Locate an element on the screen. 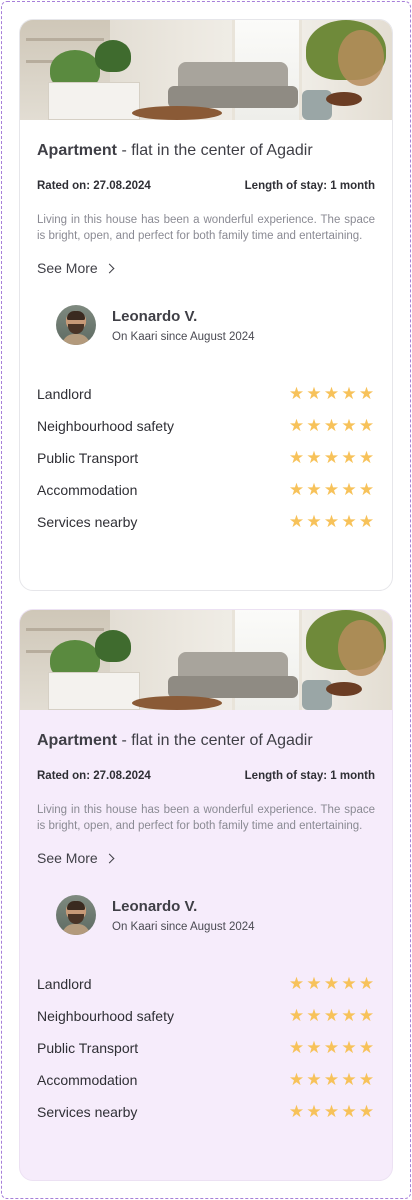  property-photo is located at coordinates (206, 660).